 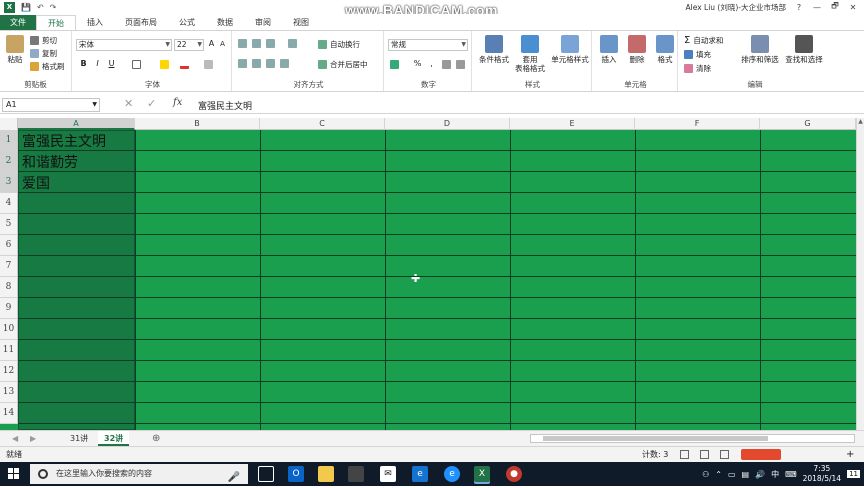 I want to click on grow-font-button: A, so click(x=211, y=43).